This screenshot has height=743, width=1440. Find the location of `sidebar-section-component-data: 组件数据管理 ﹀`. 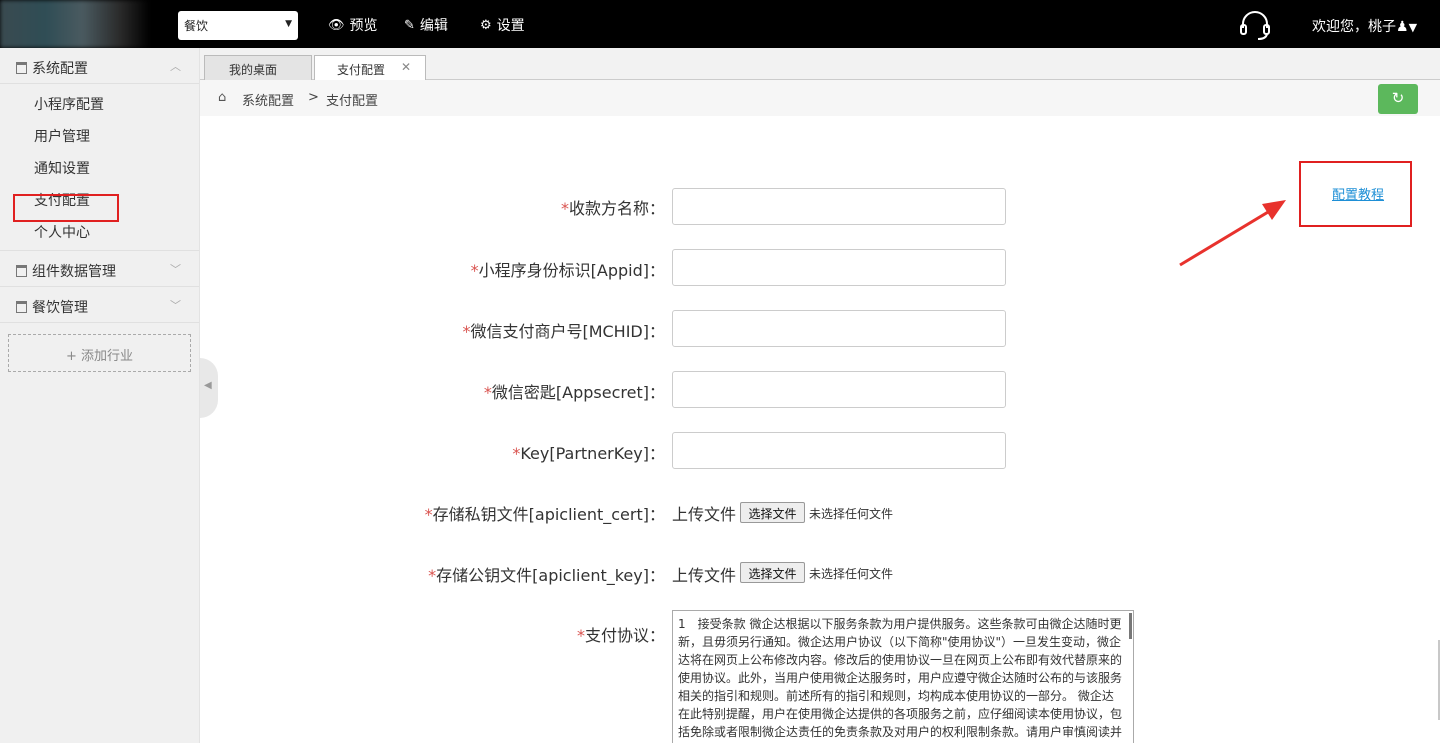

sidebar-section-component-data: 组件数据管理 ﹀ is located at coordinates (99, 269).